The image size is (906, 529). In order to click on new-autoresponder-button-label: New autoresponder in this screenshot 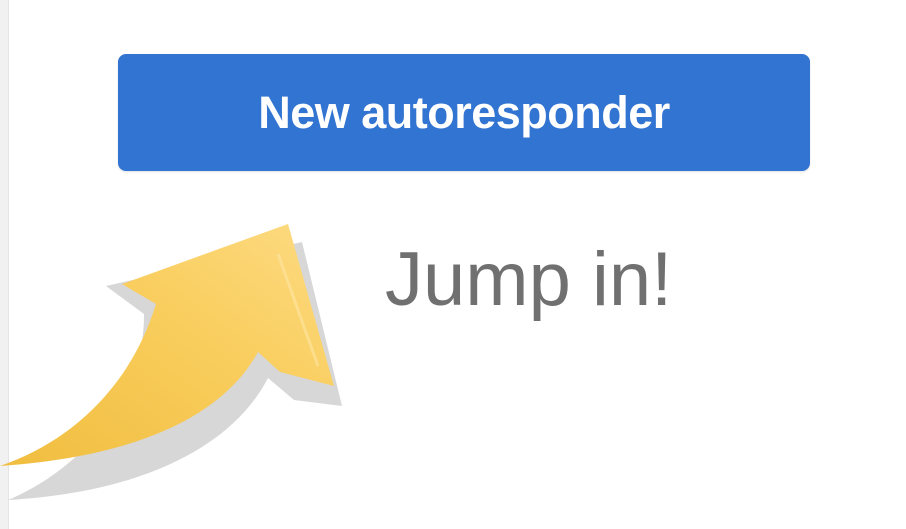, I will do `click(464, 112)`.